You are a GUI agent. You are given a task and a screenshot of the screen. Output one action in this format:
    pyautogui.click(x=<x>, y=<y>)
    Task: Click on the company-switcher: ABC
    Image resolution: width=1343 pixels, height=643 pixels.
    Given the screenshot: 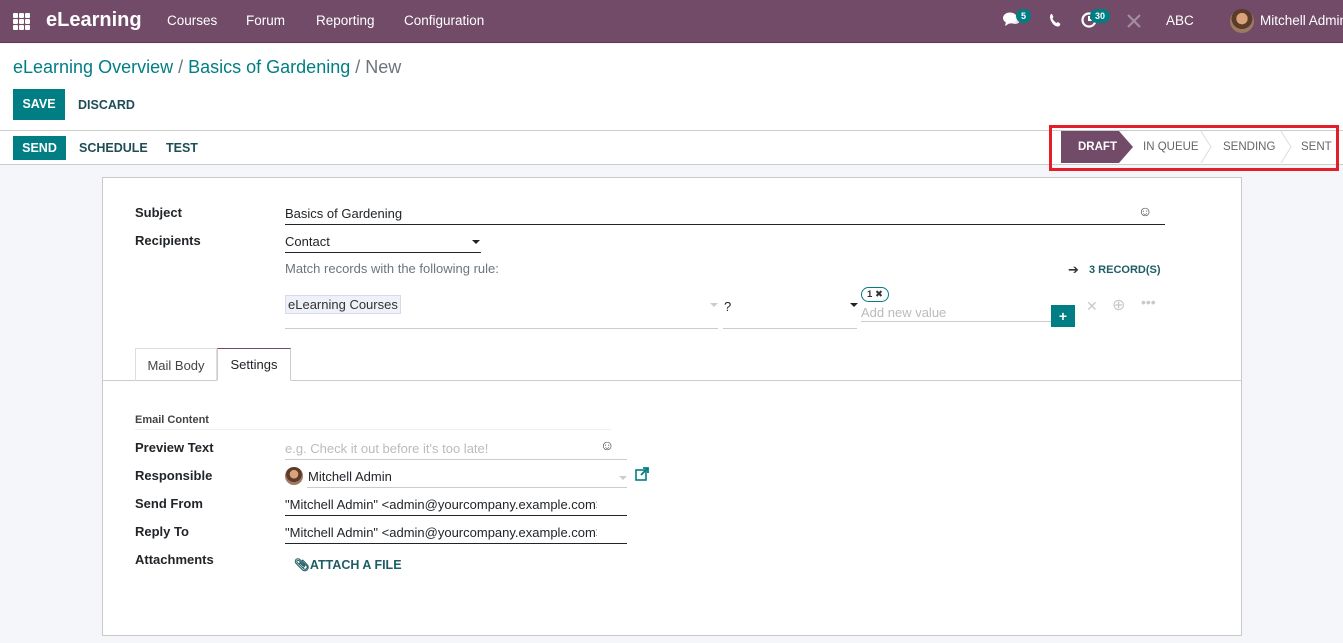 What is the action you would take?
    pyautogui.click(x=1180, y=20)
    